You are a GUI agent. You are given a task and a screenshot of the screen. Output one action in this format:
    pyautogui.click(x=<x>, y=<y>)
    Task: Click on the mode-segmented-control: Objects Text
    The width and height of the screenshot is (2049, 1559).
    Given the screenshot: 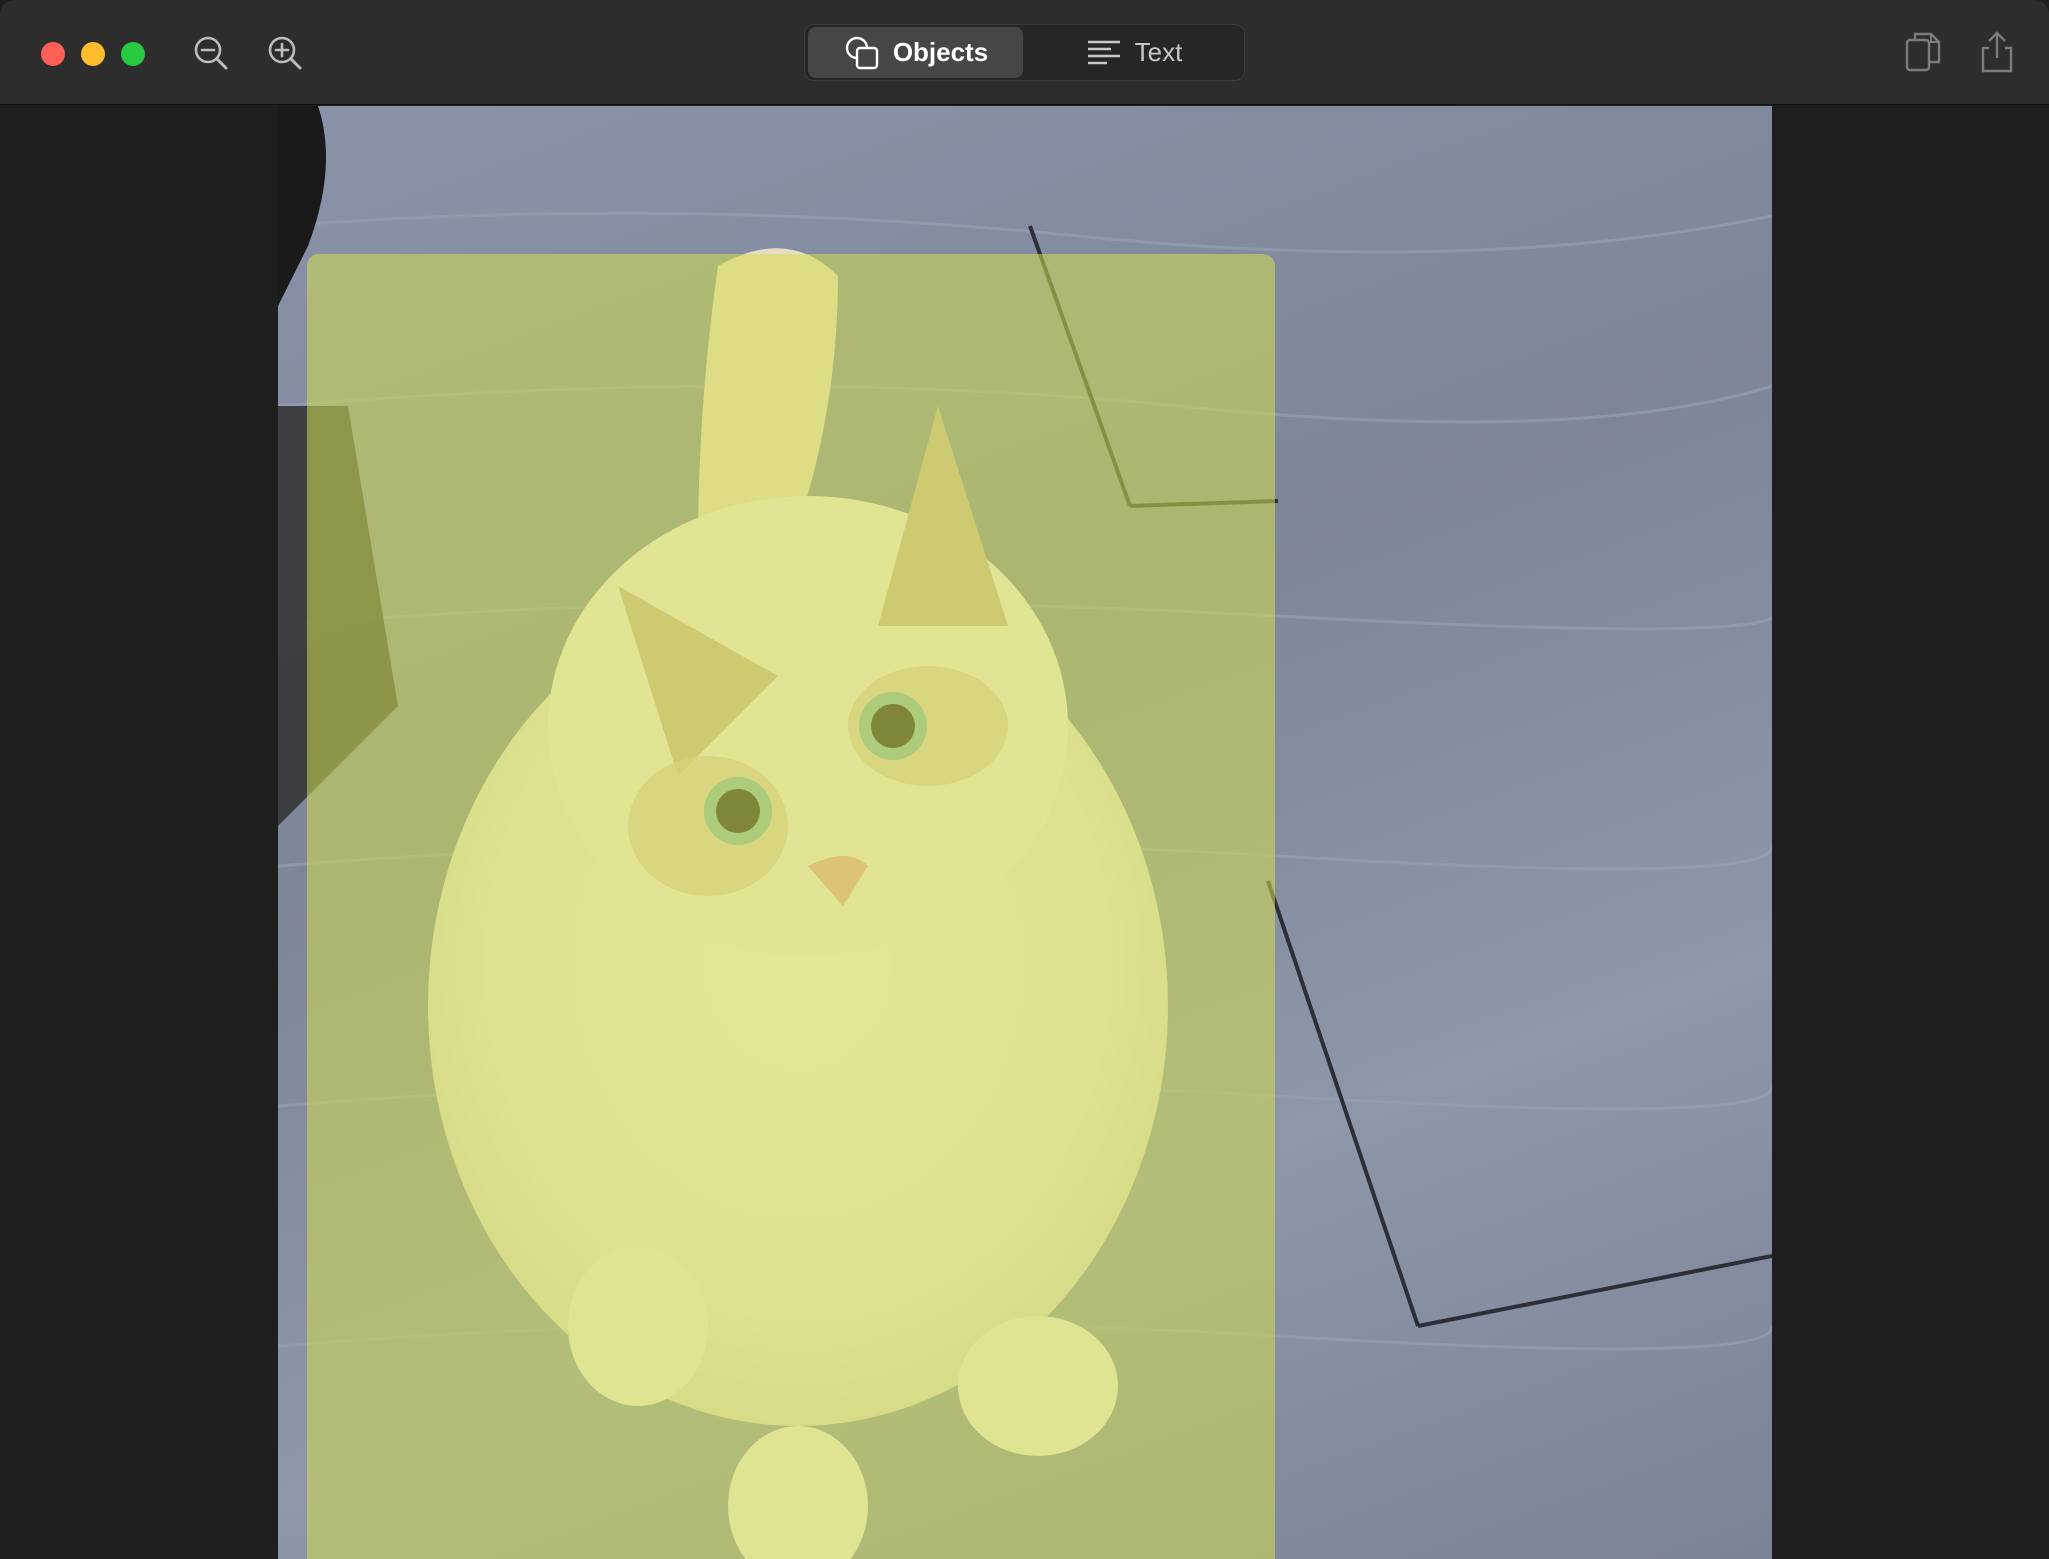 What is the action you would take?
    pyautogui.click(x=1024, y=52)
    